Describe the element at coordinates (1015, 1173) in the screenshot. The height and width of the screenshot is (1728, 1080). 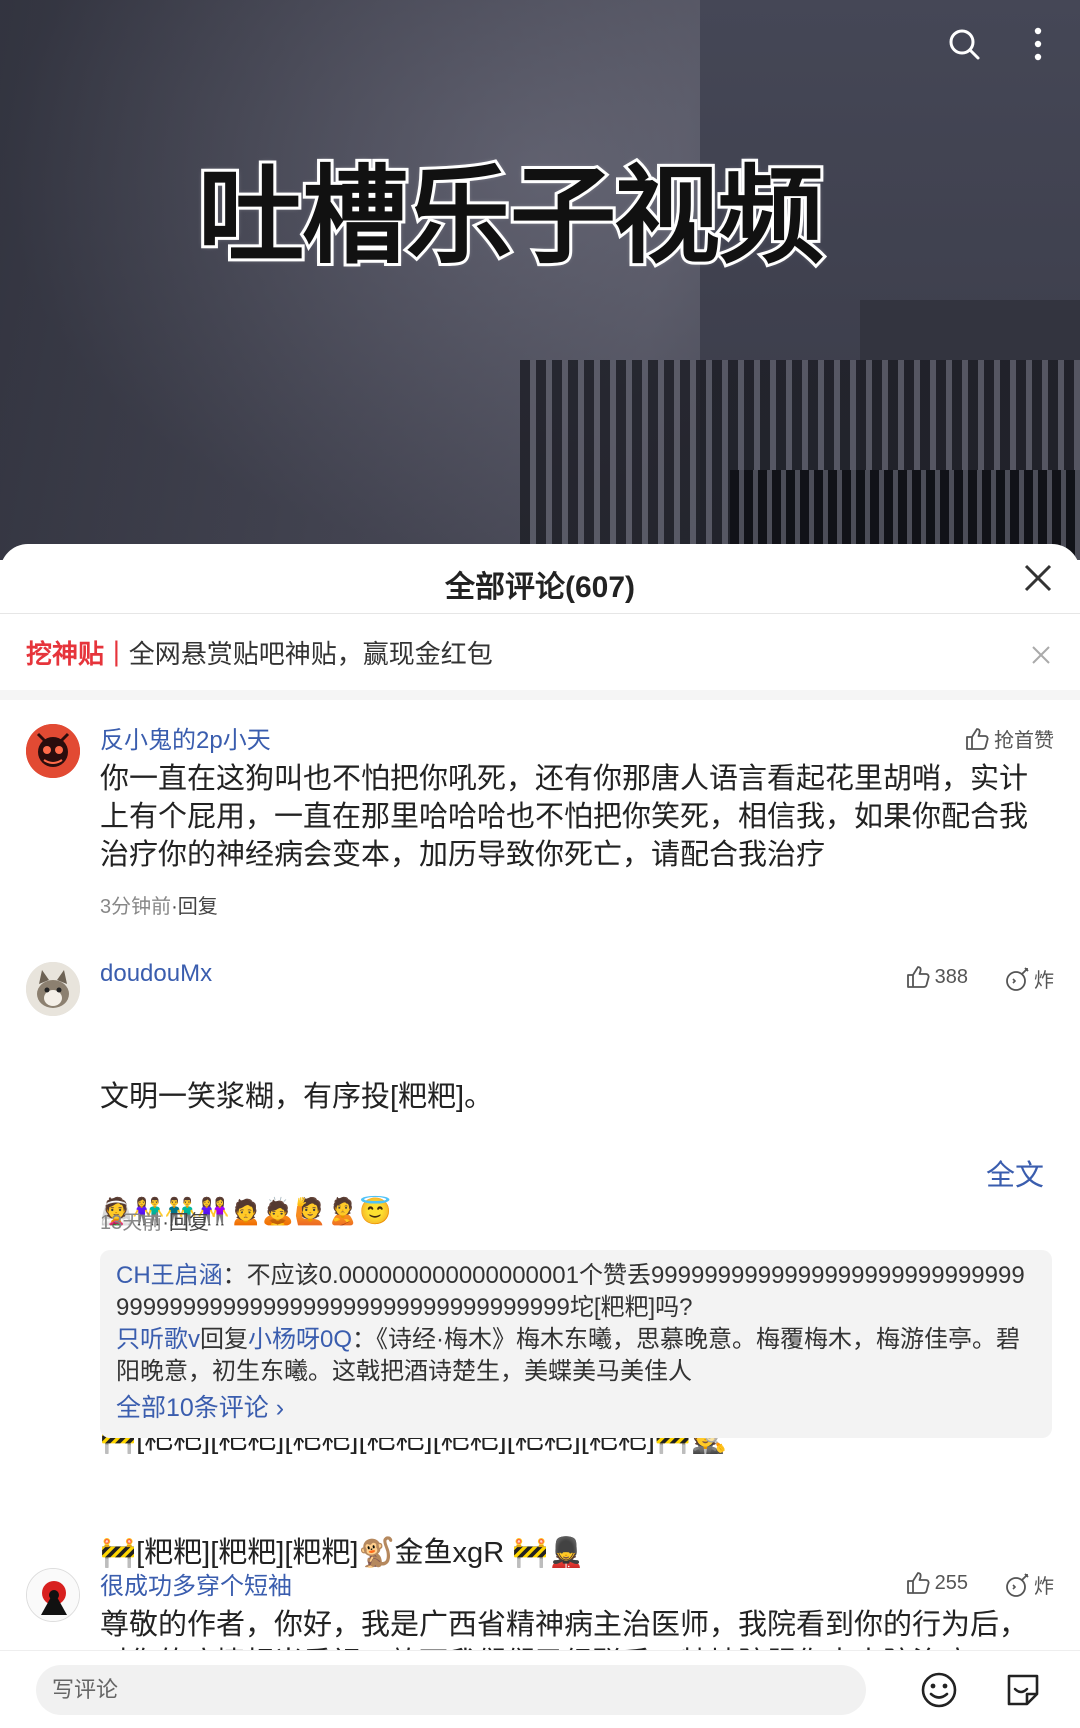
I see `full-text-link: 全文` at that location.